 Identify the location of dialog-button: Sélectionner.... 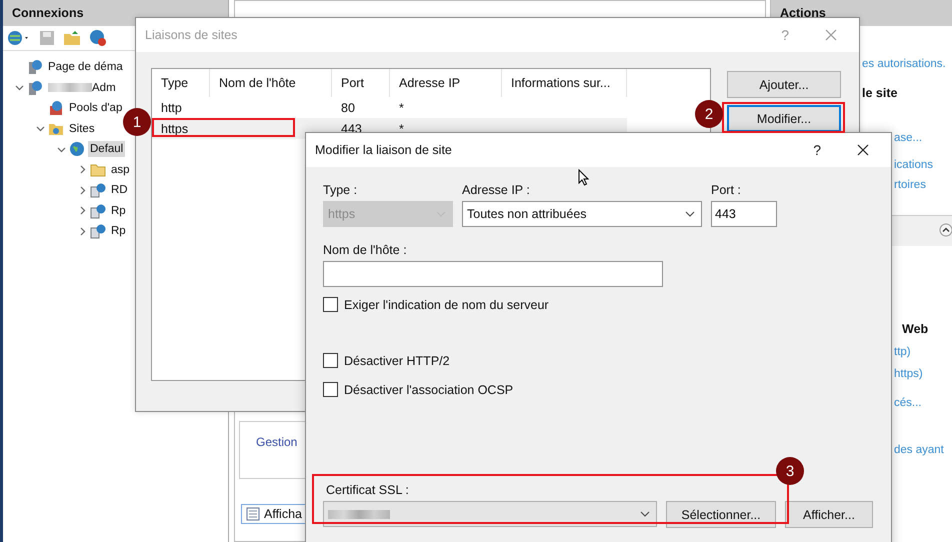
(721, 514).